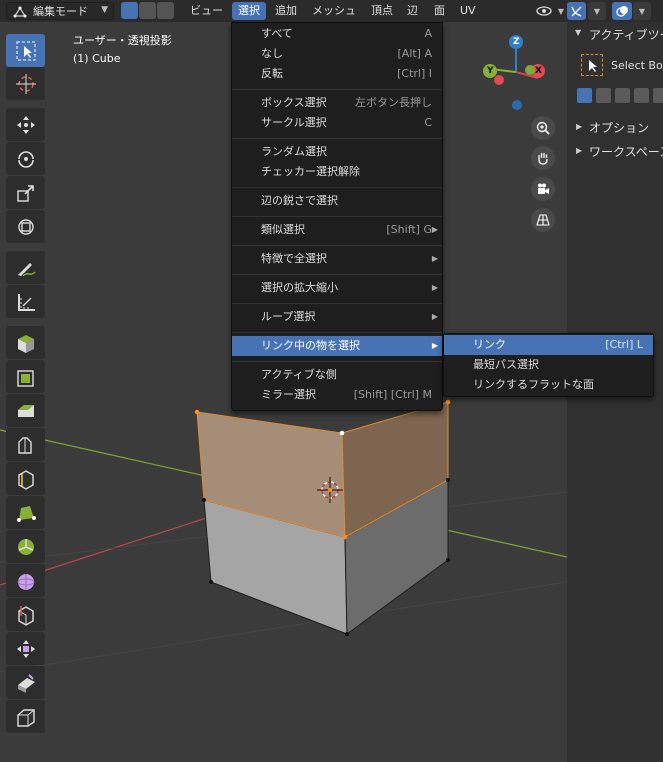 This screenshot has height=762, width=663. I want to click on select-linked-submenu: リンク [Ctrl] L 最短パス選択 リンクするフラットな面, so click(548, 365).